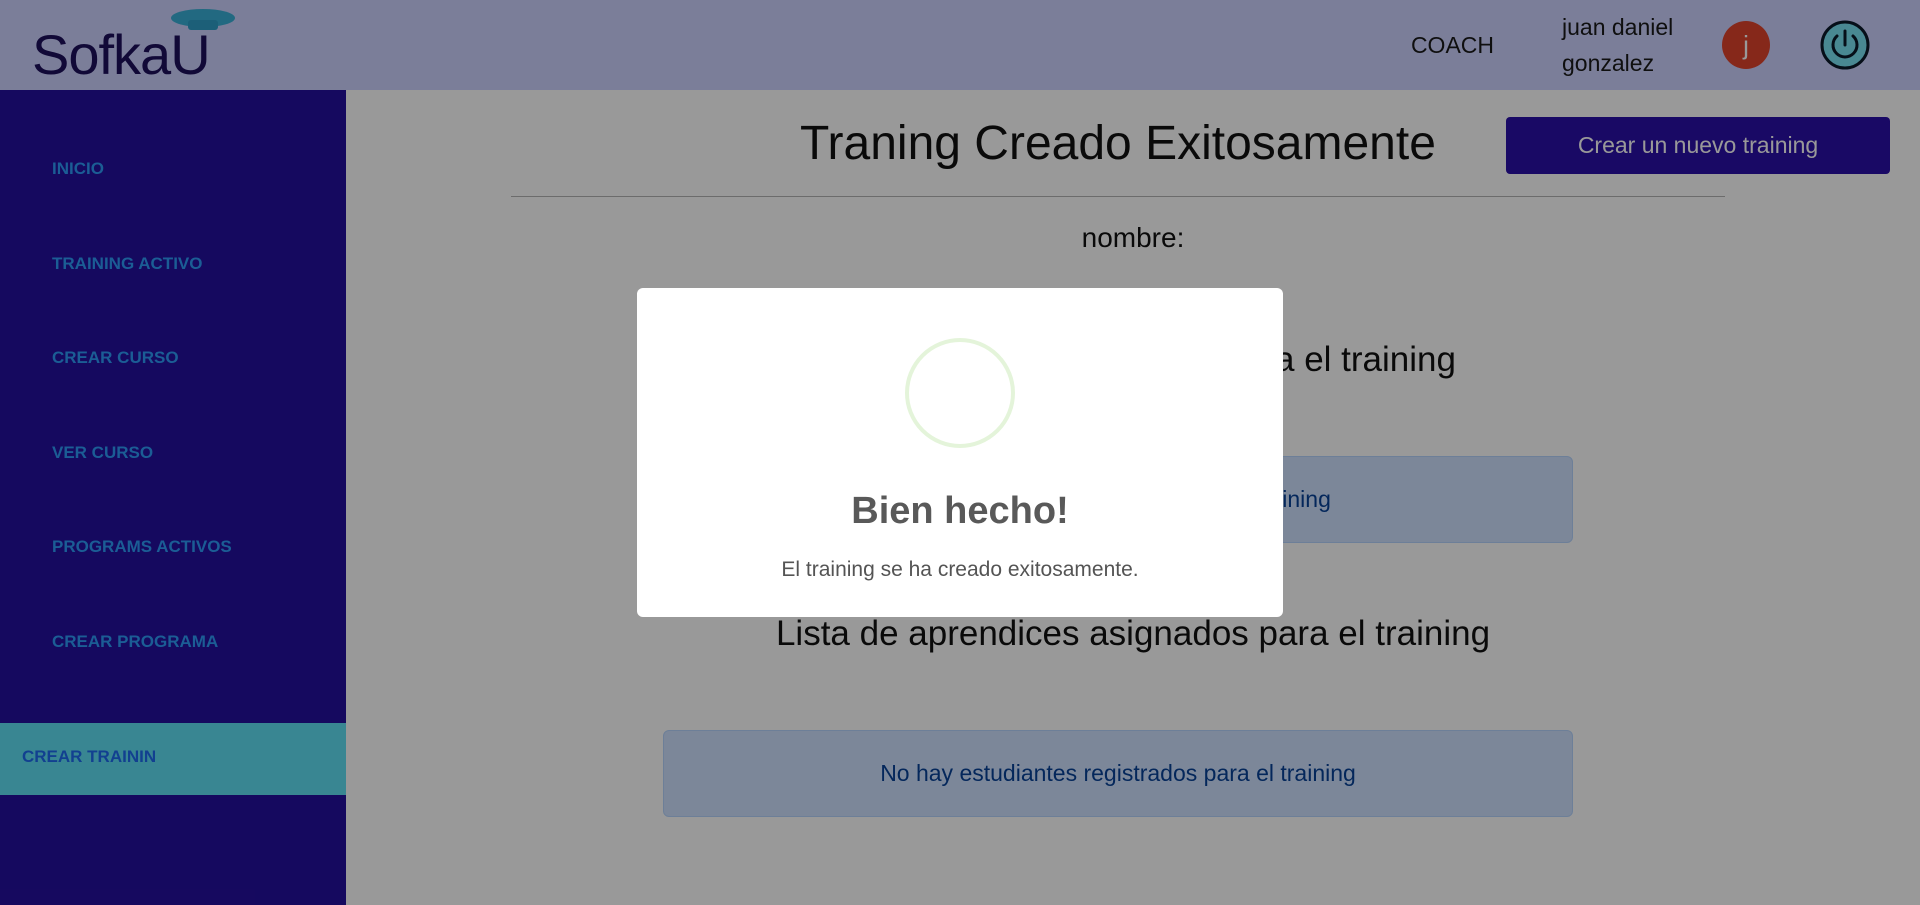 The width and height of the screenshot is (1920, 905). I want to click on modal-message: El training se ha creado exitosamente., so click(960, 569).